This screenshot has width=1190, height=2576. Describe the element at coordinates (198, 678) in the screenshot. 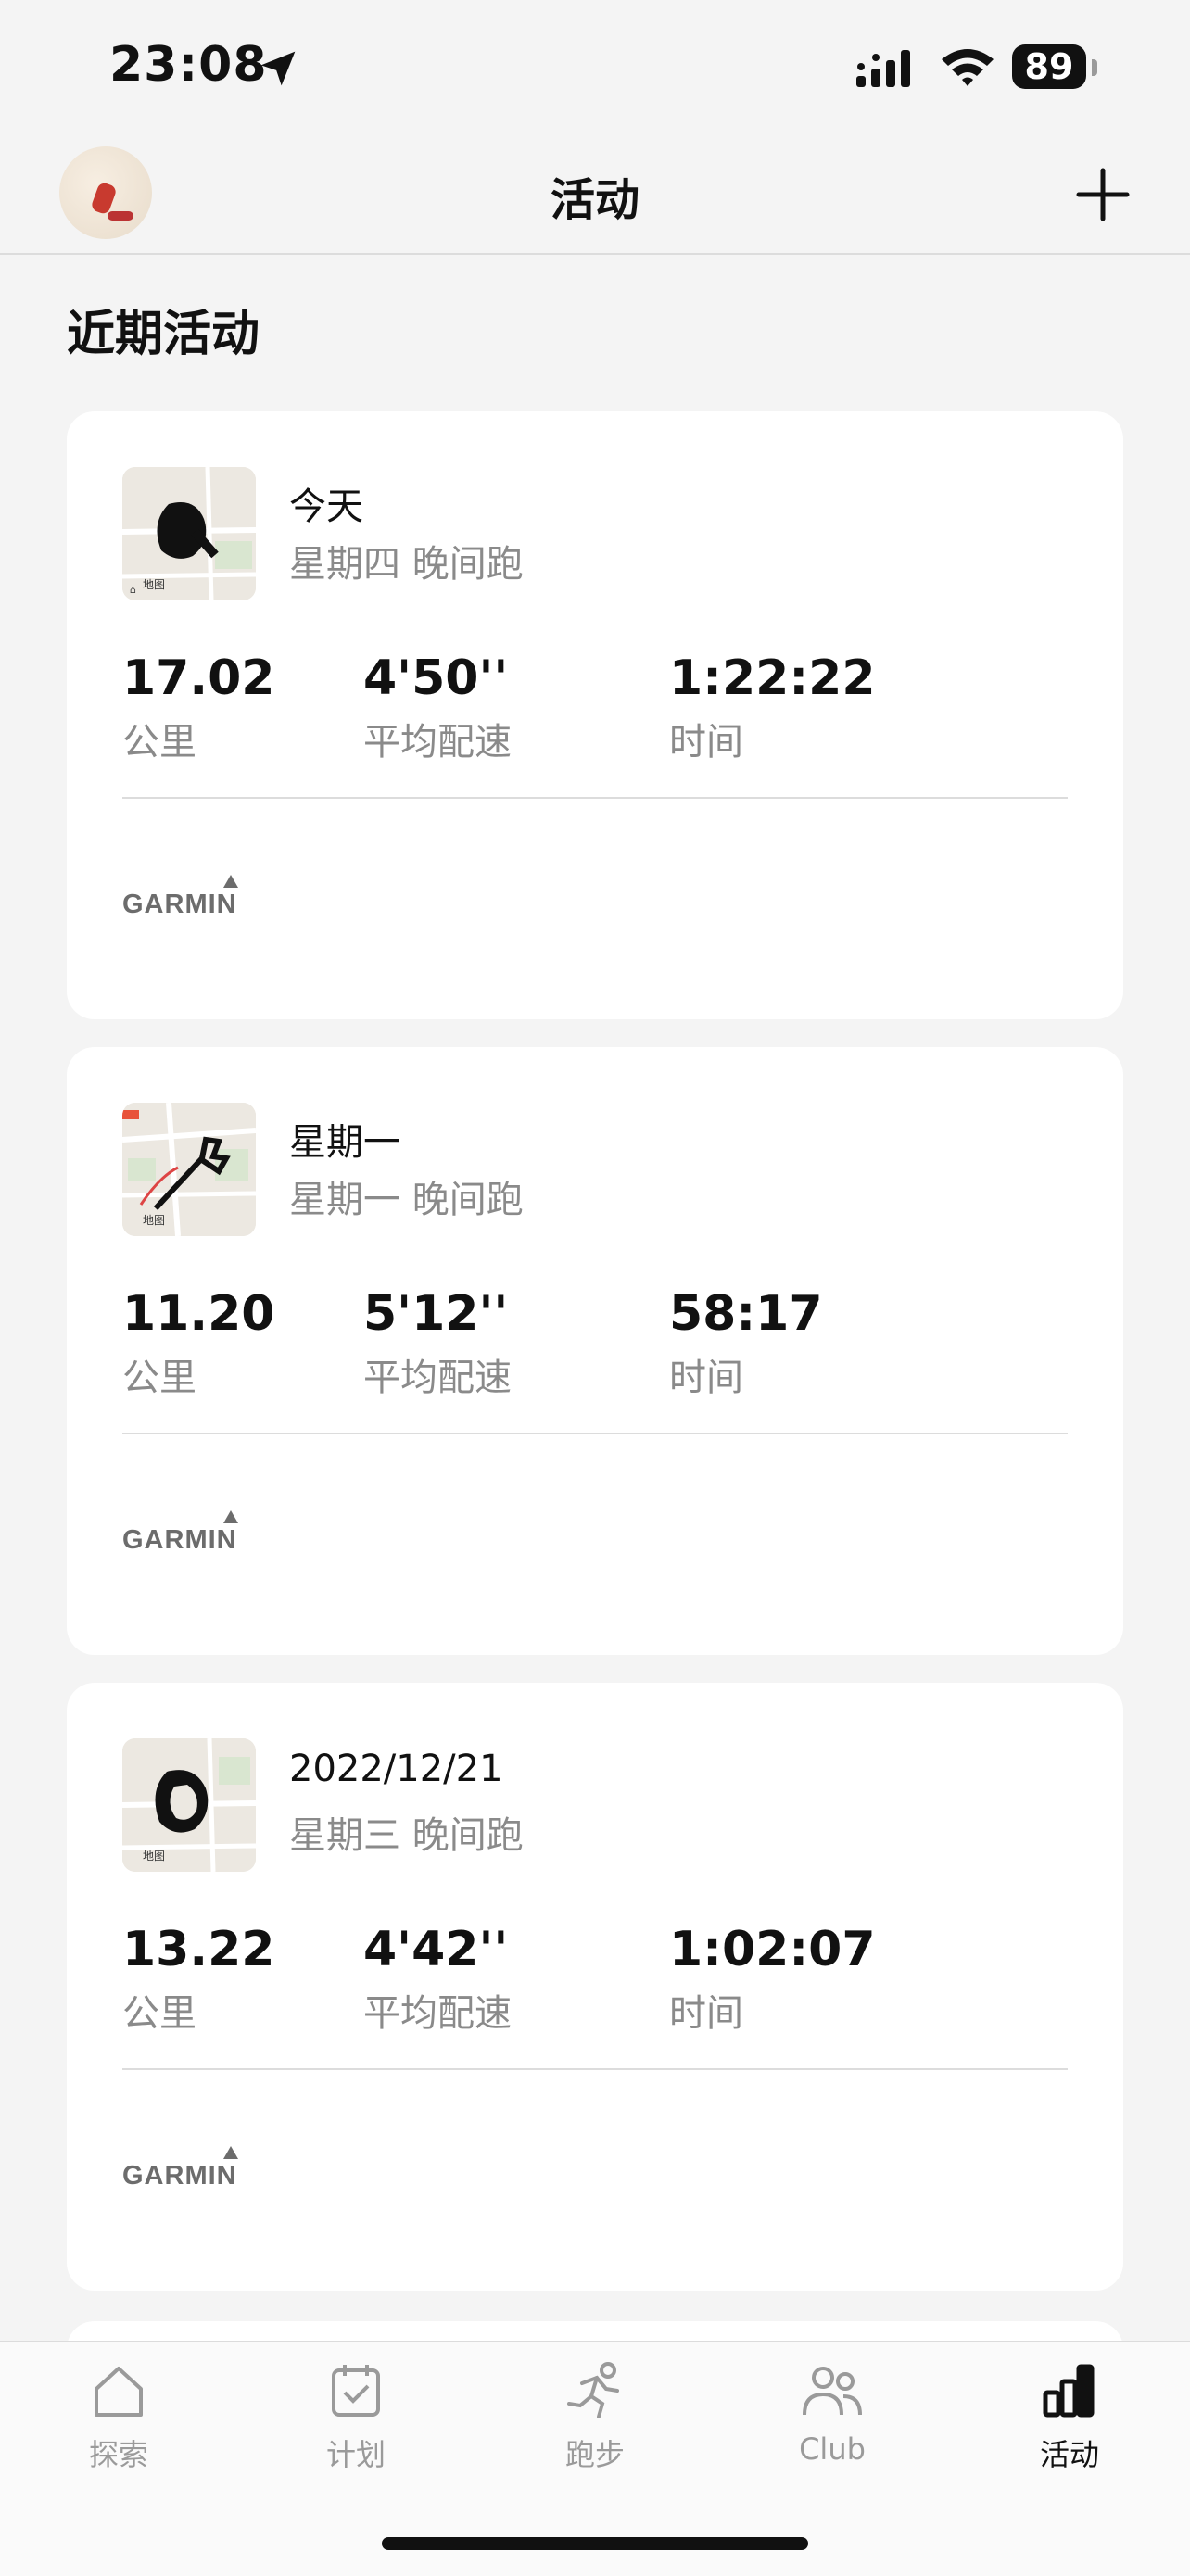

I see `stat-value: 17.02` at that location.